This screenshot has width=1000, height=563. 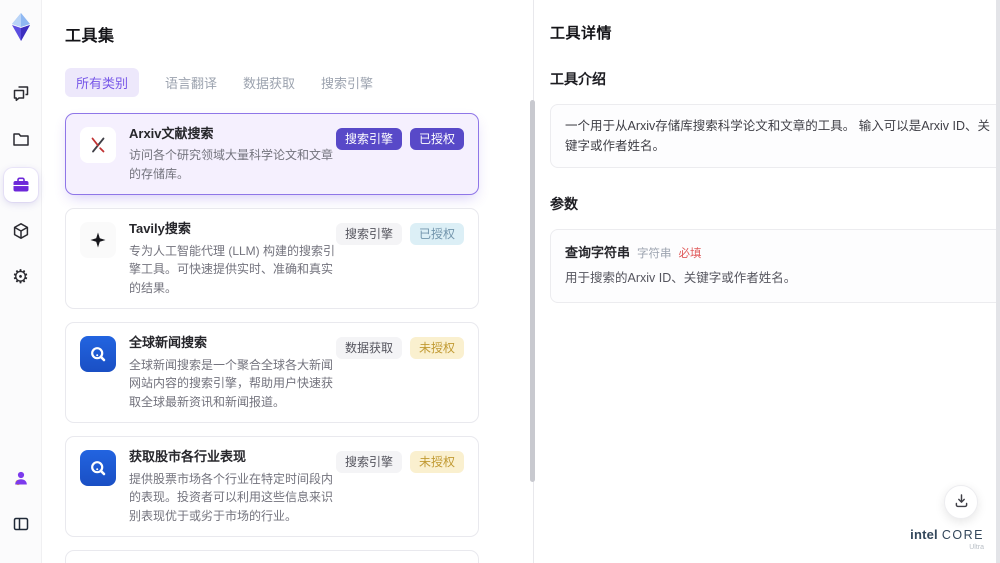 I want to click on panel-toggle-icon, so click(x=21, y=524).